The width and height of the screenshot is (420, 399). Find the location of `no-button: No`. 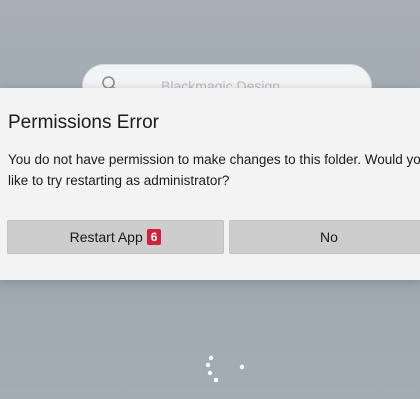

no-button: No is located at coordinates (324, 237).